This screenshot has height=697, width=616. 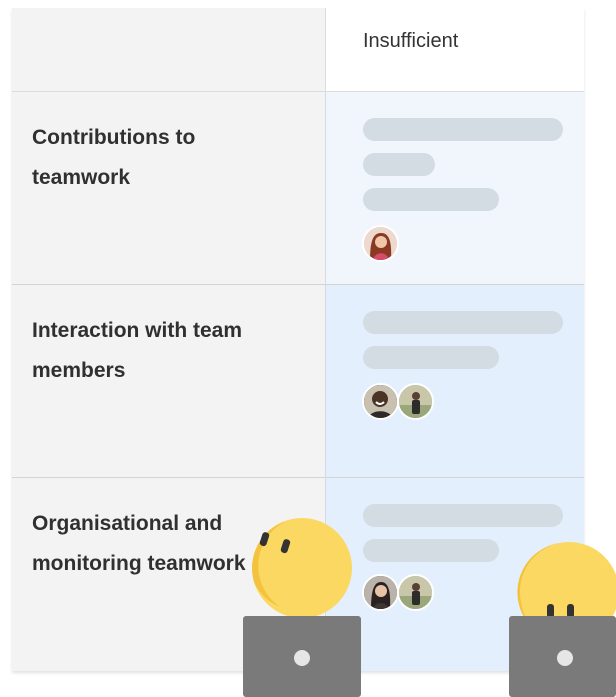 What do you see at coordinates (454, 381) in the screenshot?
I see `level-cell-interaction` at bounding box center [454, 381].